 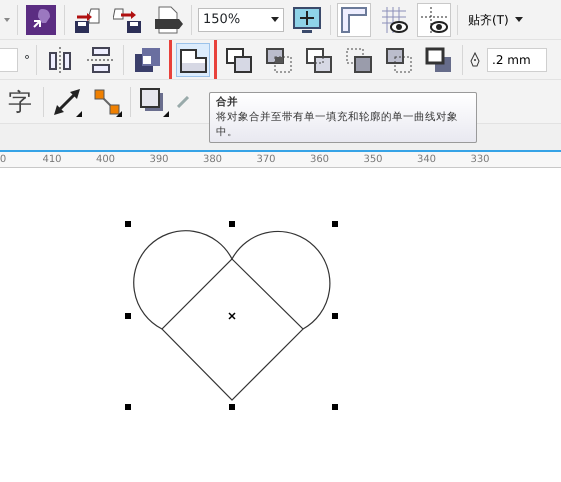 I want to click on angle-field, so click(x=9, y=60).